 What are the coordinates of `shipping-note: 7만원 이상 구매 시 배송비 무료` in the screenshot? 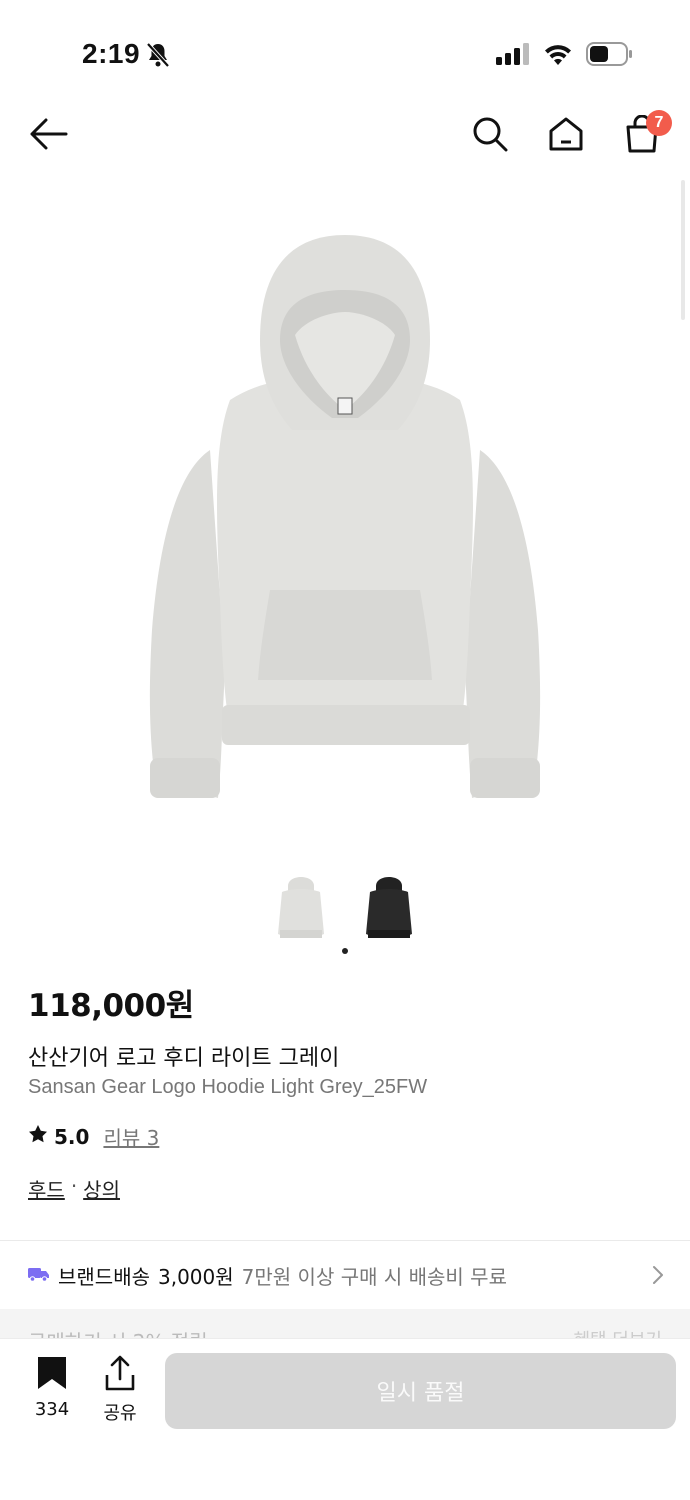 It's located at (374, 1276).